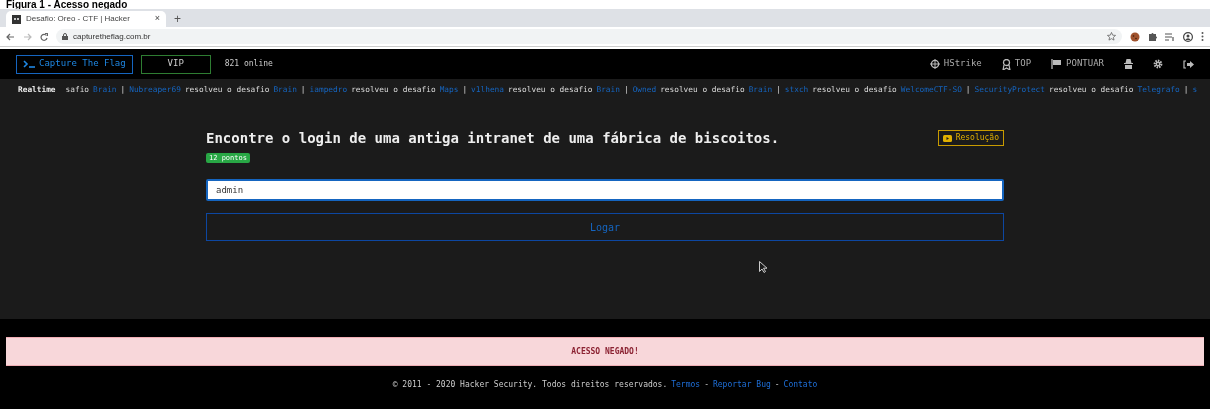  I want to click on puzzle-icon, so click(1152, 36).